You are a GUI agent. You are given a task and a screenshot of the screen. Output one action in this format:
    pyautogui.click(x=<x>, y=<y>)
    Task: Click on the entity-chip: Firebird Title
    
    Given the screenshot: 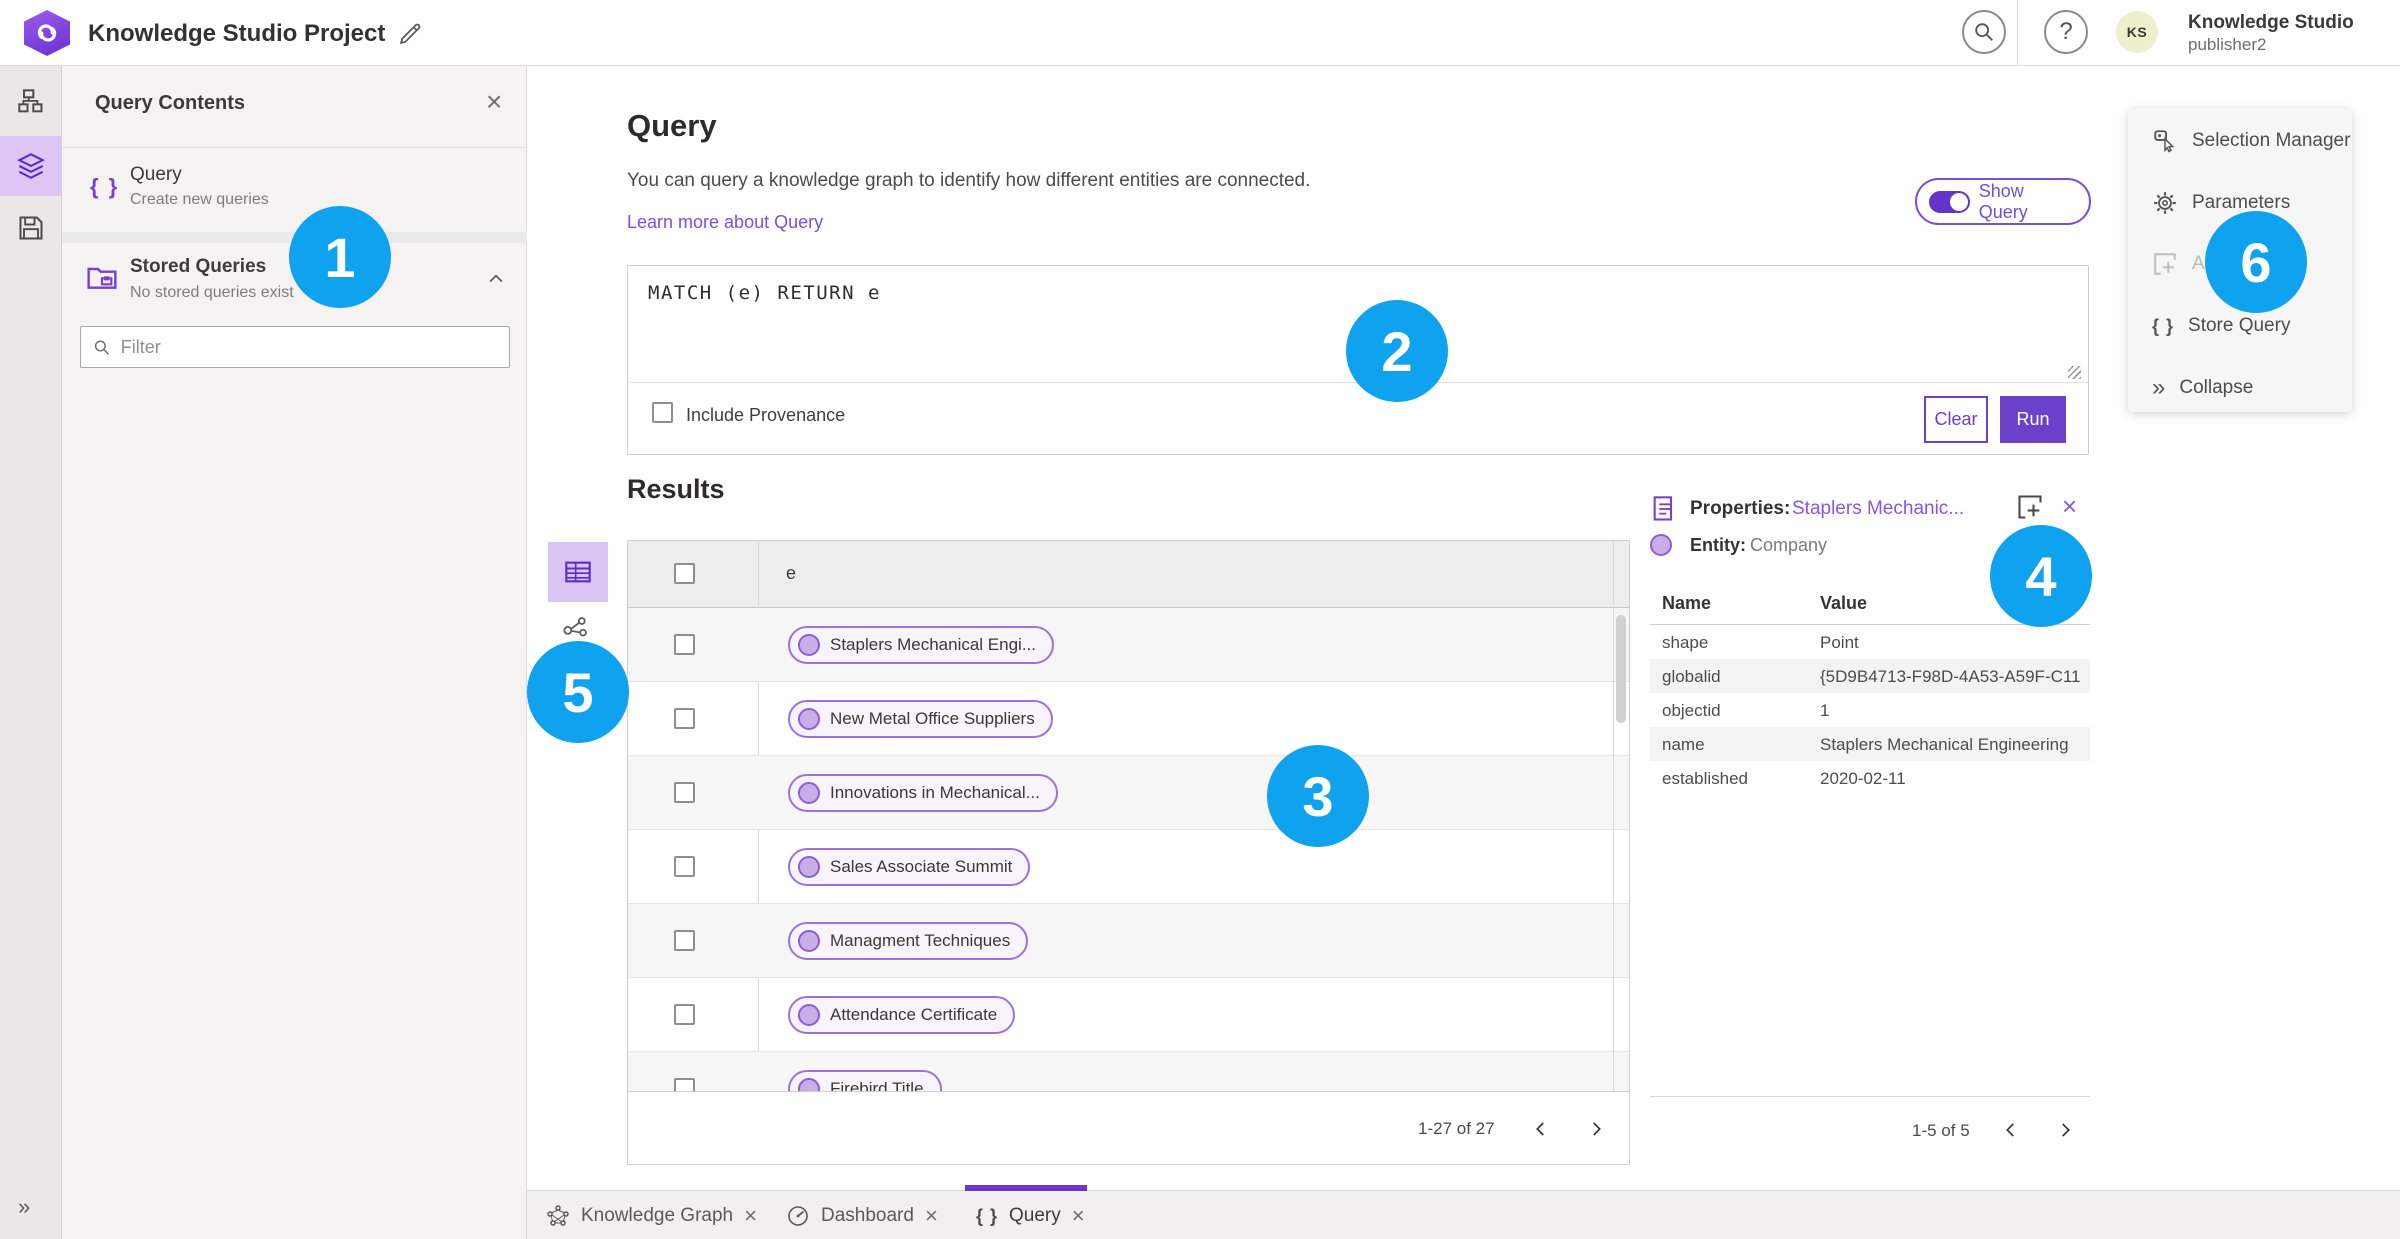 What is the action you would take?
    pyautogui.click(x=865, y=1080)
    